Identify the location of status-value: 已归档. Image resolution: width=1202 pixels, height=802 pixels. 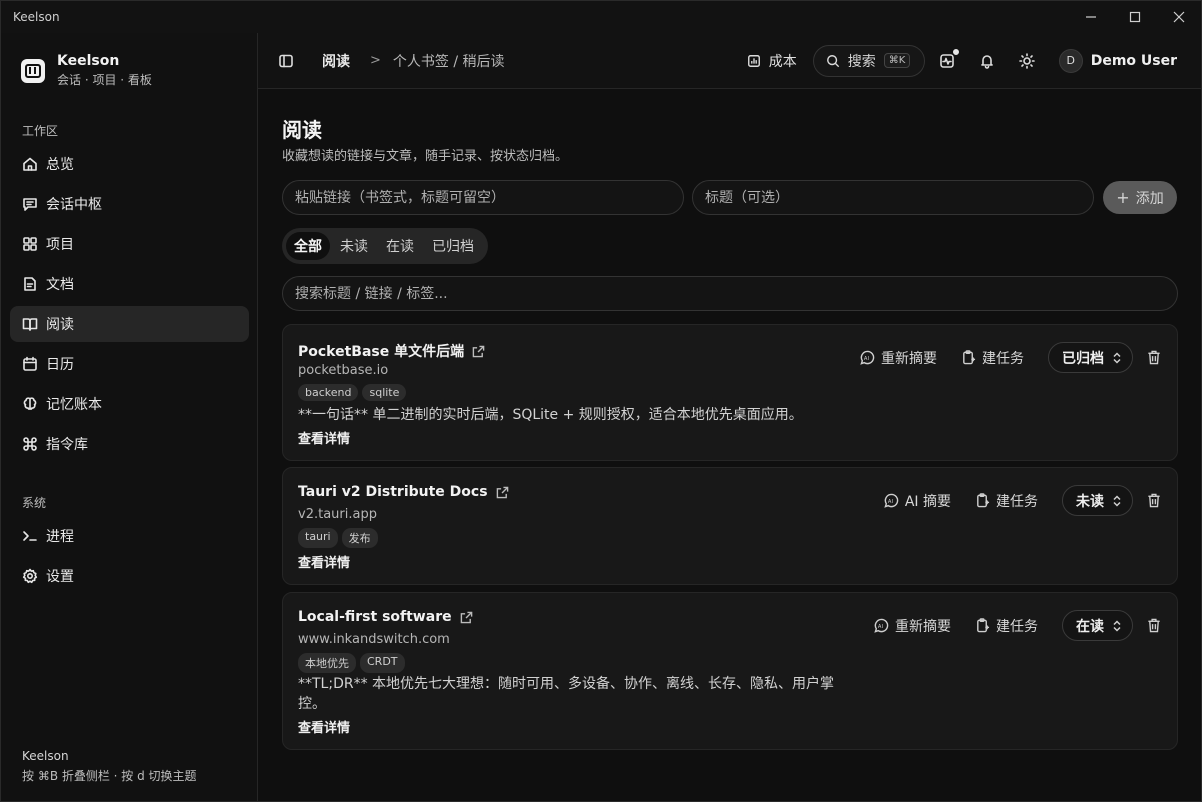
(1083, 358).